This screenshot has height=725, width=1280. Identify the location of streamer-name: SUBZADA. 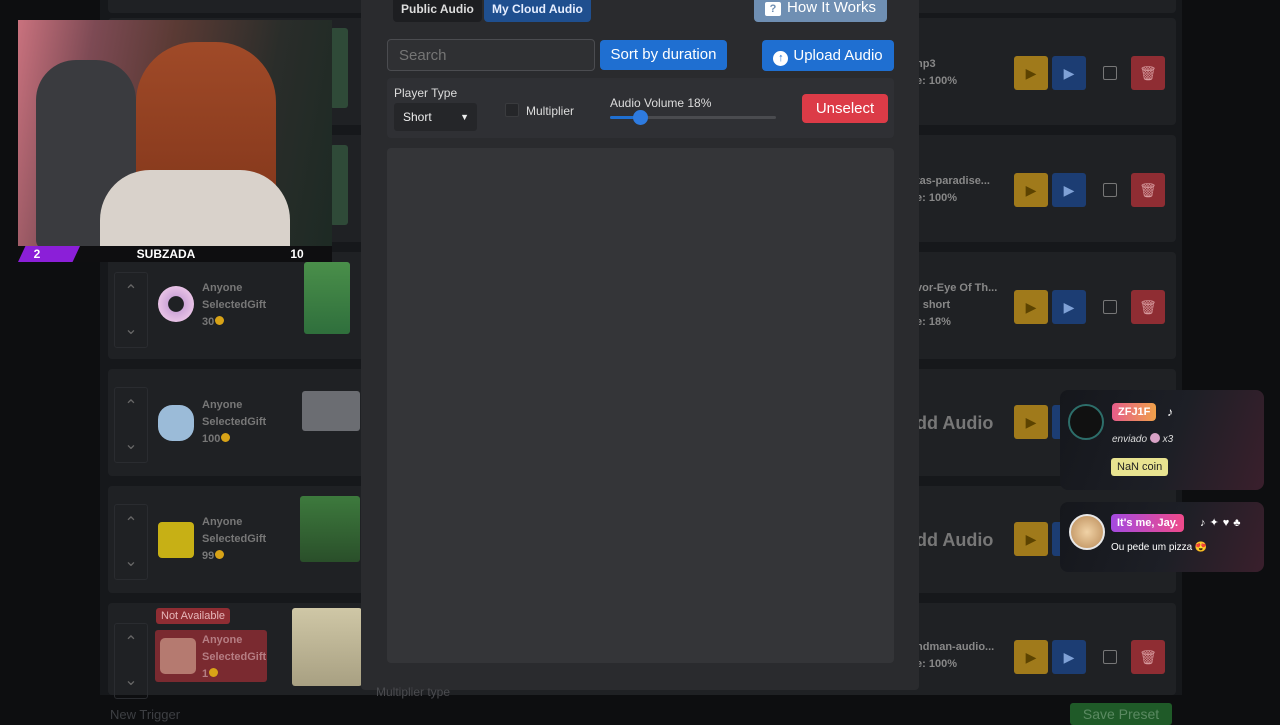
(166, 254).